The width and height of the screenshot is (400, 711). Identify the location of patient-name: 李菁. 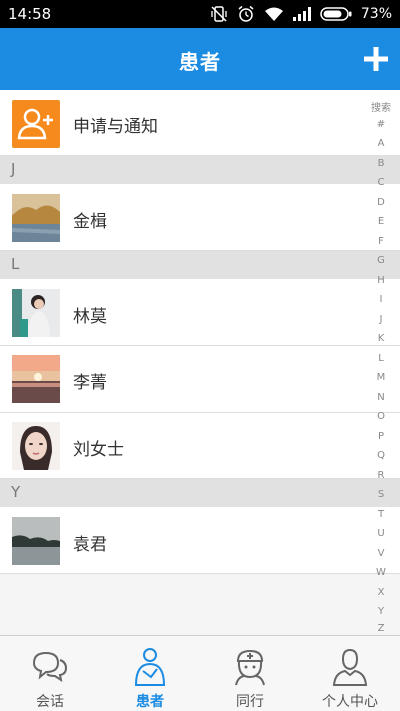
(90, 383).